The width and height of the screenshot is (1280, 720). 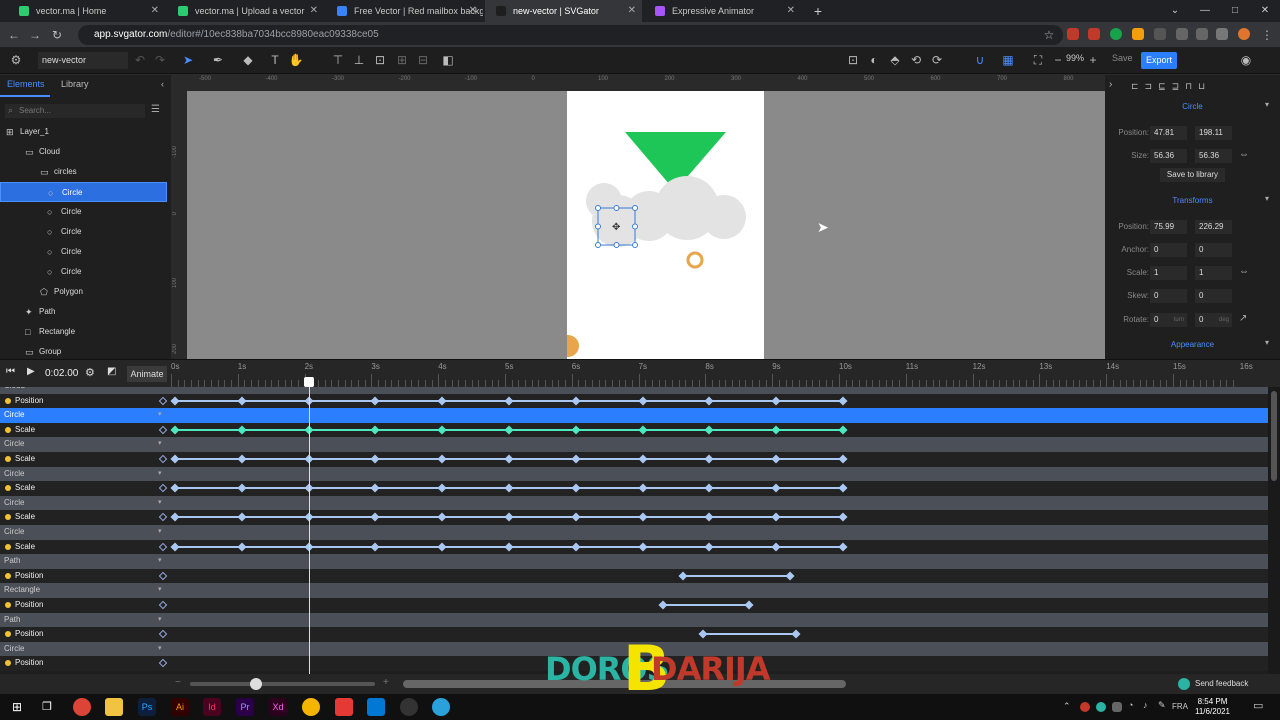 I want to click on timeline-scrollbar, so click(x=1274, y=530).